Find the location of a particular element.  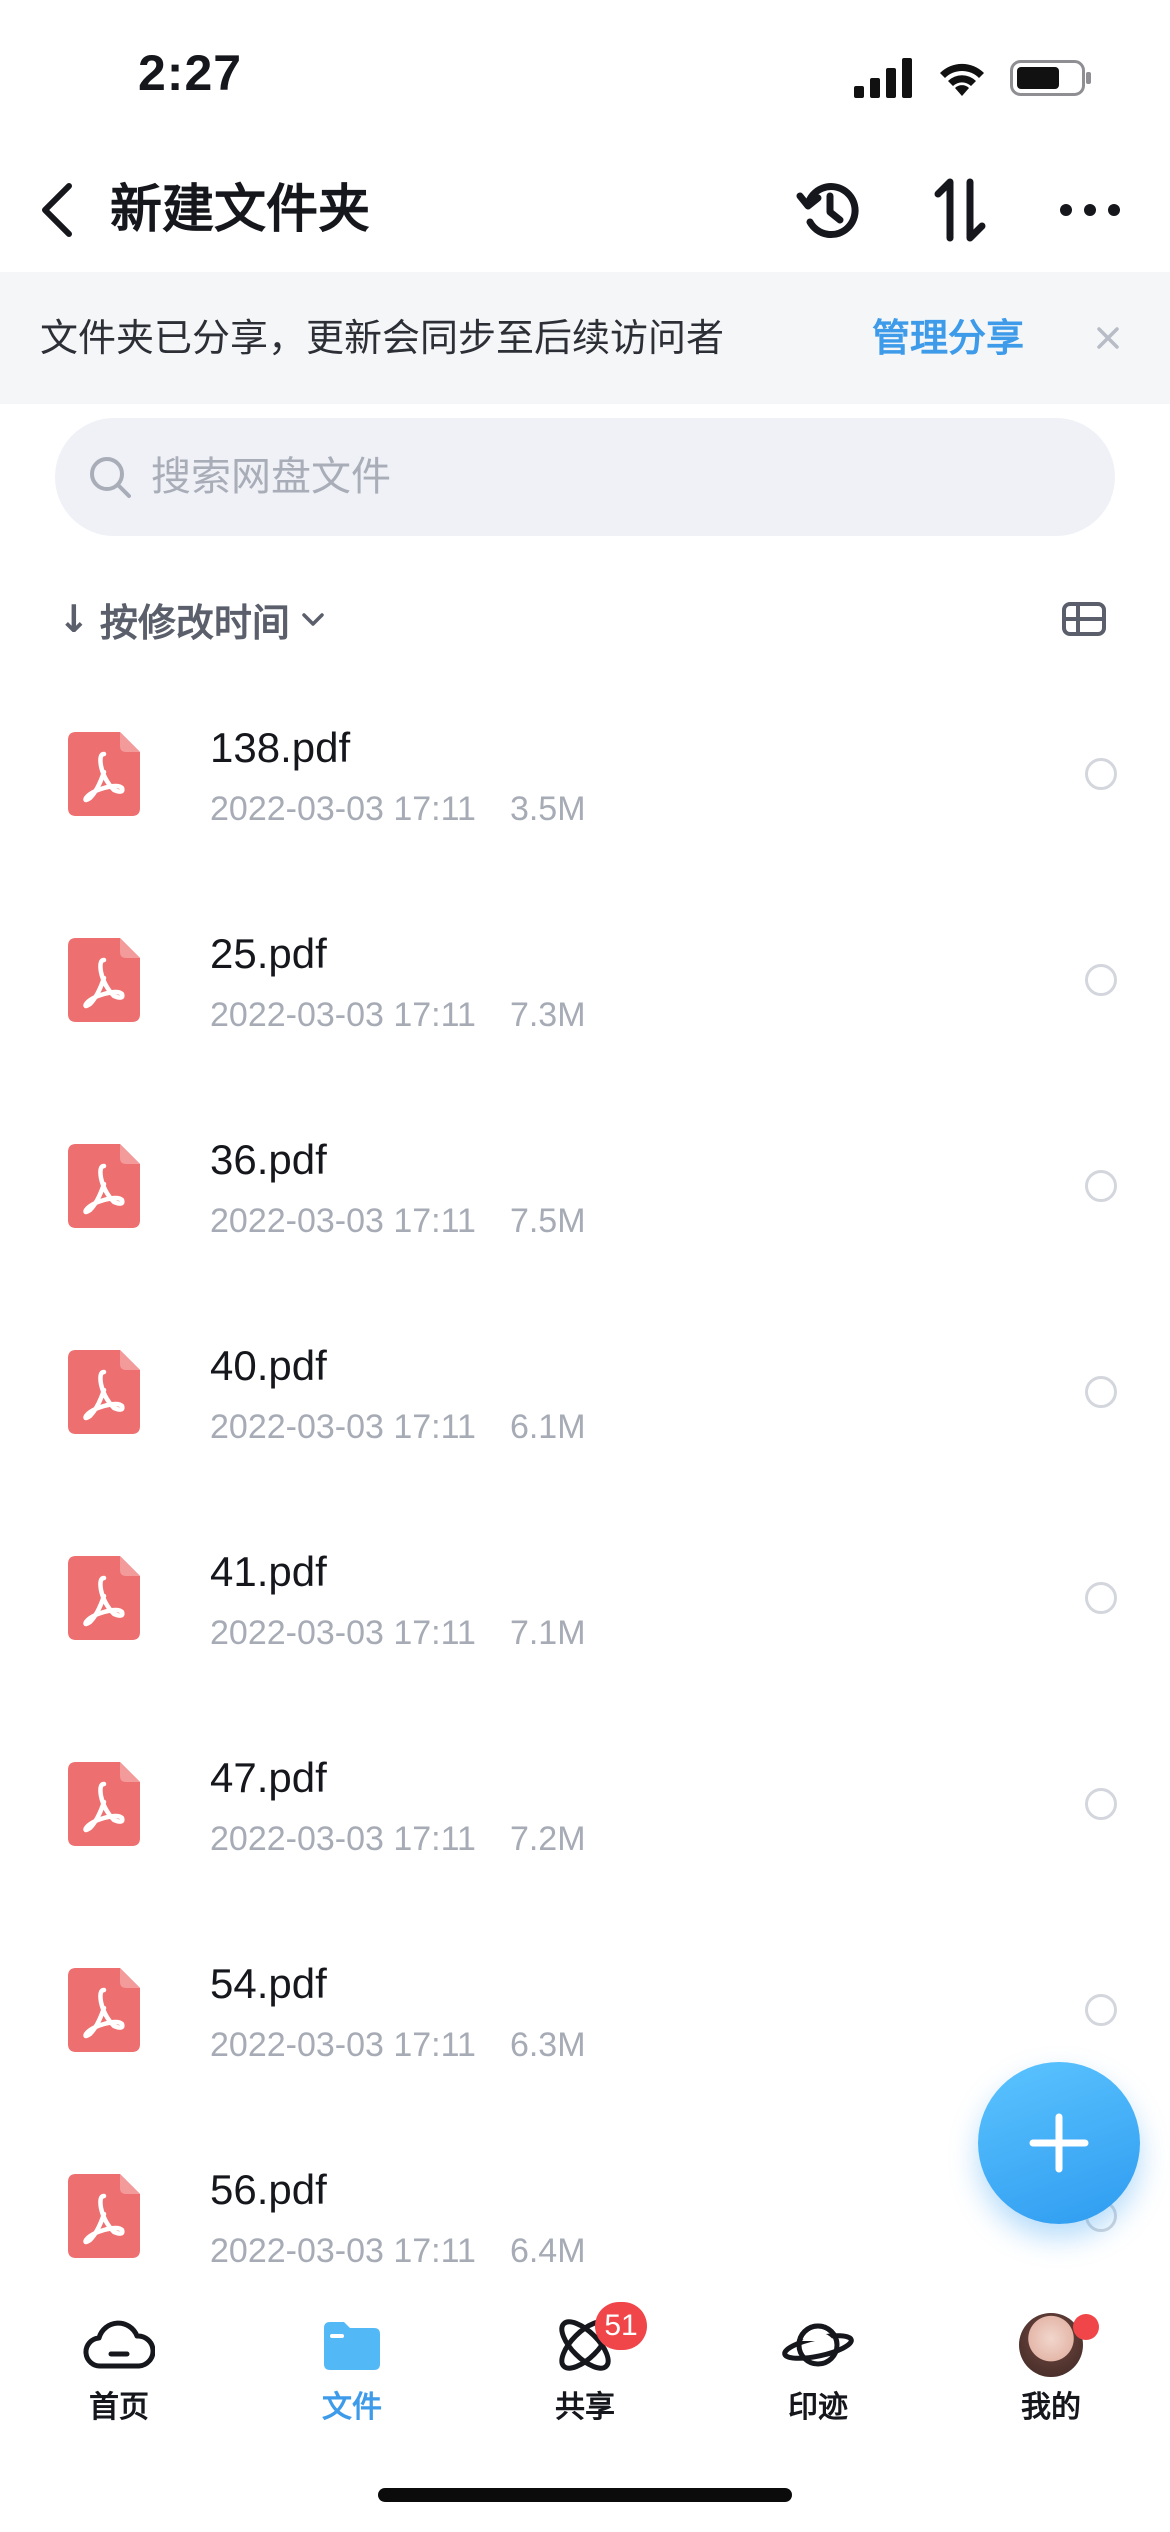

file-name: 138.pdf is located at coordinates (280, 747).